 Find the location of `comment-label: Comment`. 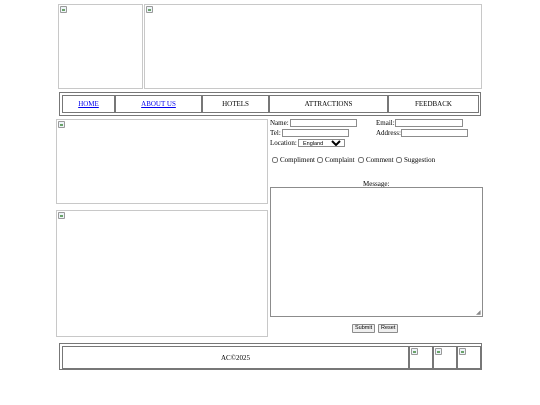

comment-label: Comment is located at coordinates (380, 160).